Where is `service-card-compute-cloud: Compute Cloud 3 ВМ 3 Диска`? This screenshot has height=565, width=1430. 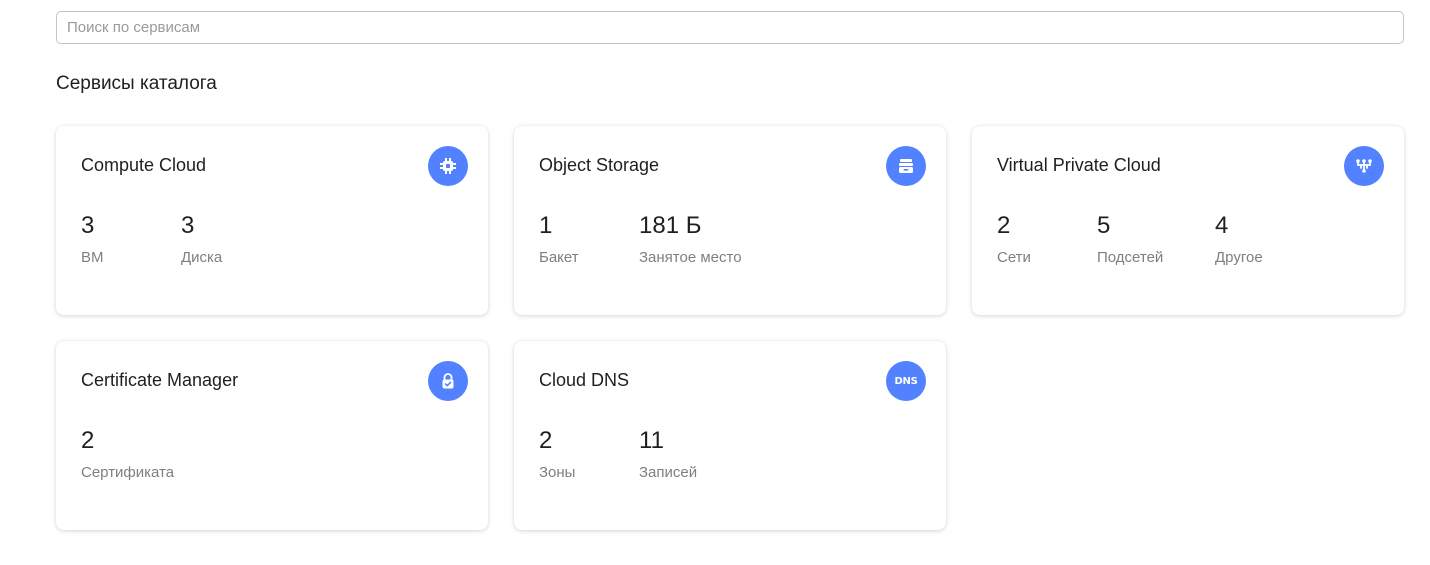
service-card-compute-cloud: Compute Cloud 3 ВМ 3 Диска is located at coordinates (272, 220).